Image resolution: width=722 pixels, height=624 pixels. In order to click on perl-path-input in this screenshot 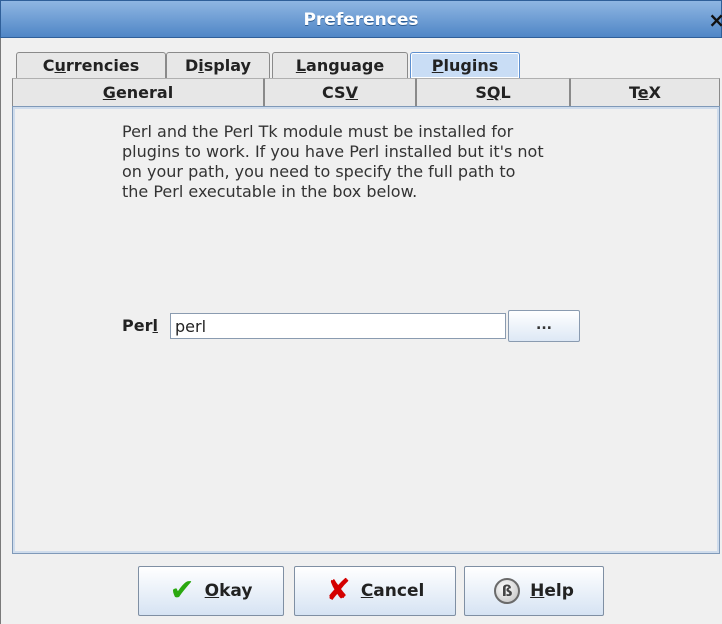, I will do `click(338, 326)`.